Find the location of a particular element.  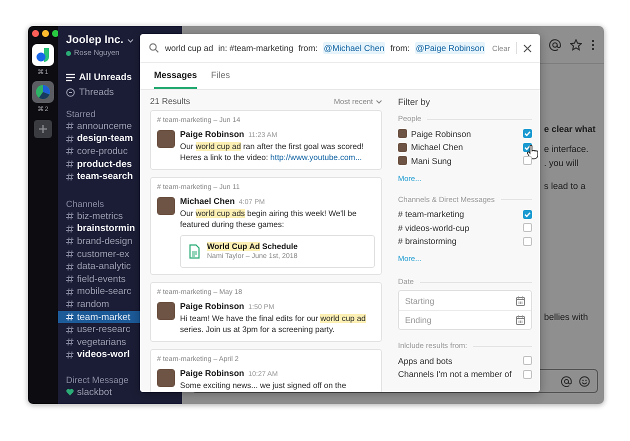

file-title: World Cup Ad Schedule is located at coordinates (252, 246).